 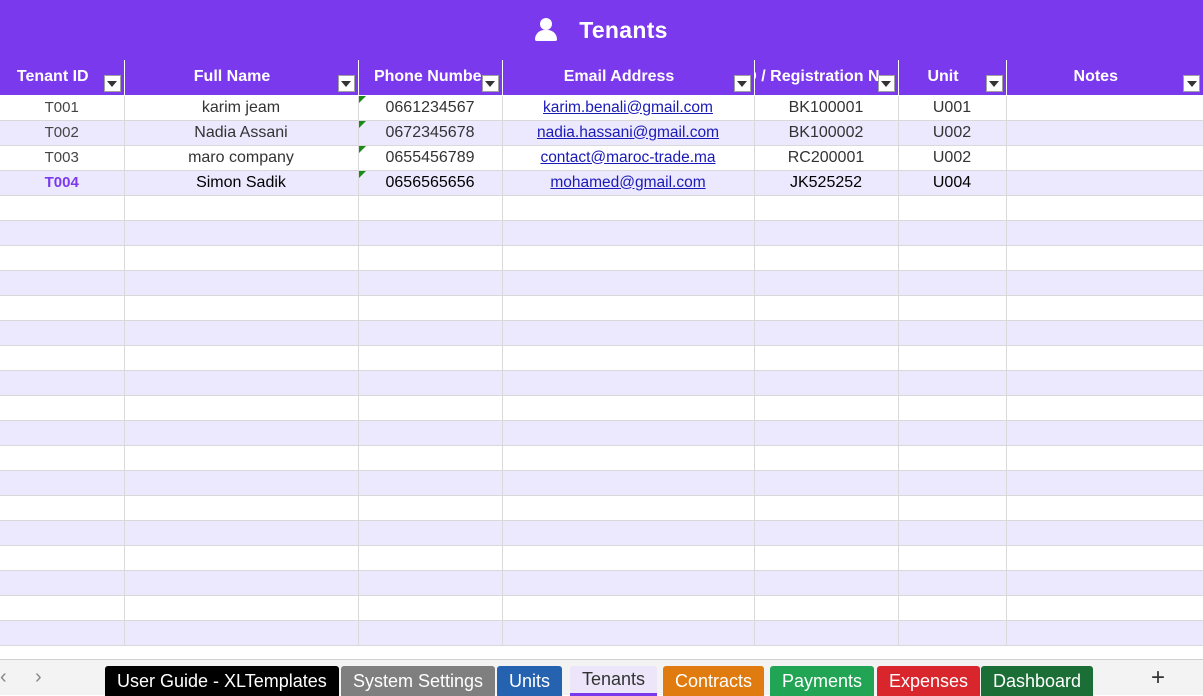 What do you see at coordinates (826, 108) in the screenshot?
I see `registration-cell: BK100001` at bounding box center [826, 108].